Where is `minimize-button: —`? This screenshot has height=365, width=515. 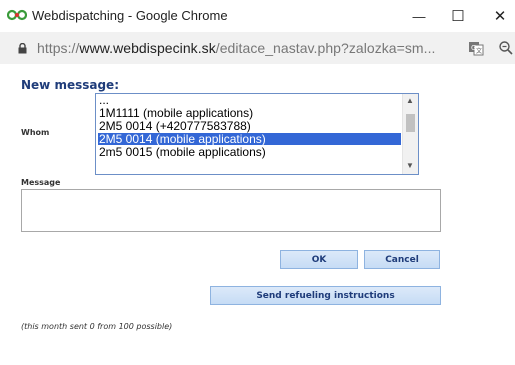
minimize-button: — is located at coordinates (419, 16).